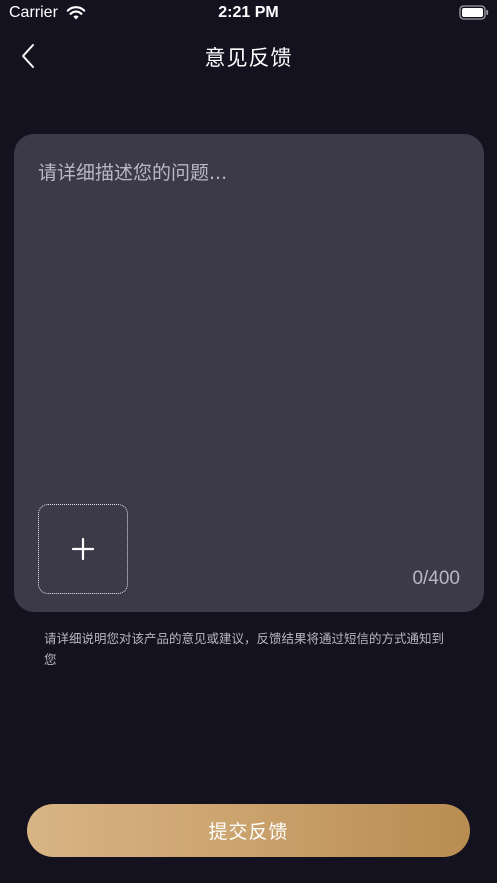 The image size is (497, 883). I want to click on submit-button: 提交反馈, so click(248, 830).